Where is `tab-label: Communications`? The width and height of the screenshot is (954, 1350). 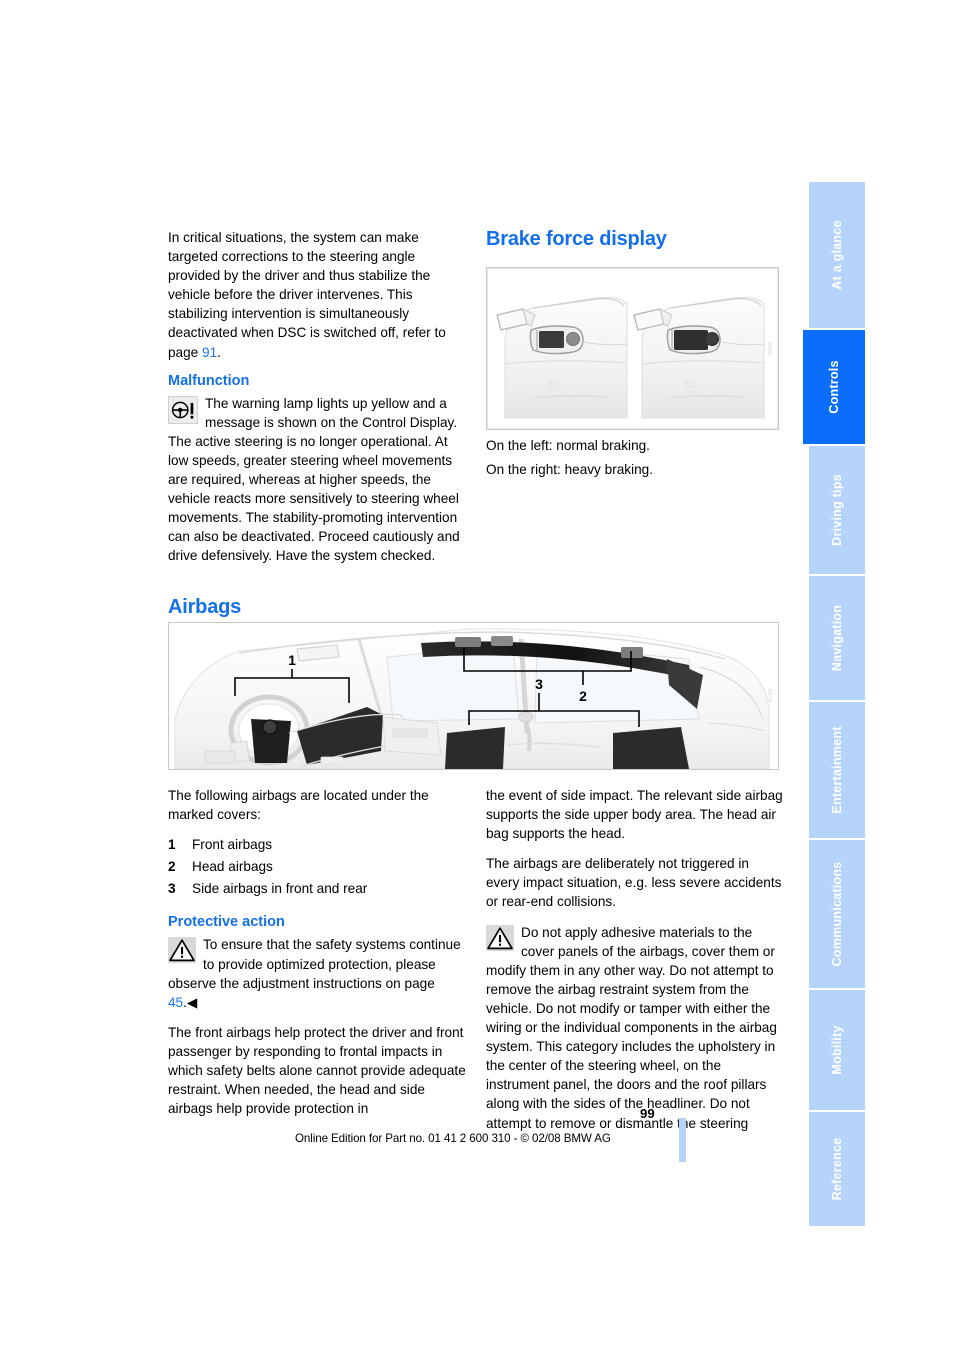 tab-label: Communications is located at coordinates (837, 914).